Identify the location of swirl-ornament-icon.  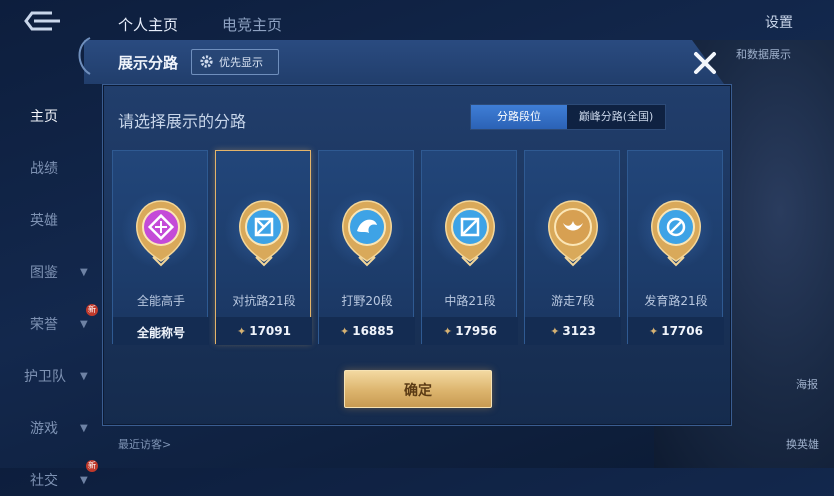
(84, 56).